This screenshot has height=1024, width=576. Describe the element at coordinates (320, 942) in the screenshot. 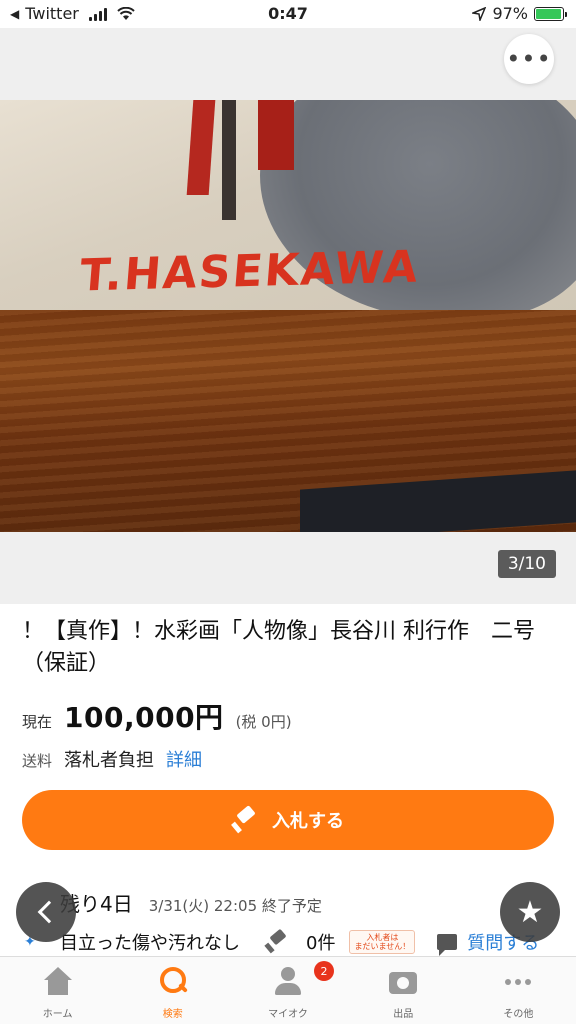

I see `bid-count: 0件` at that location.